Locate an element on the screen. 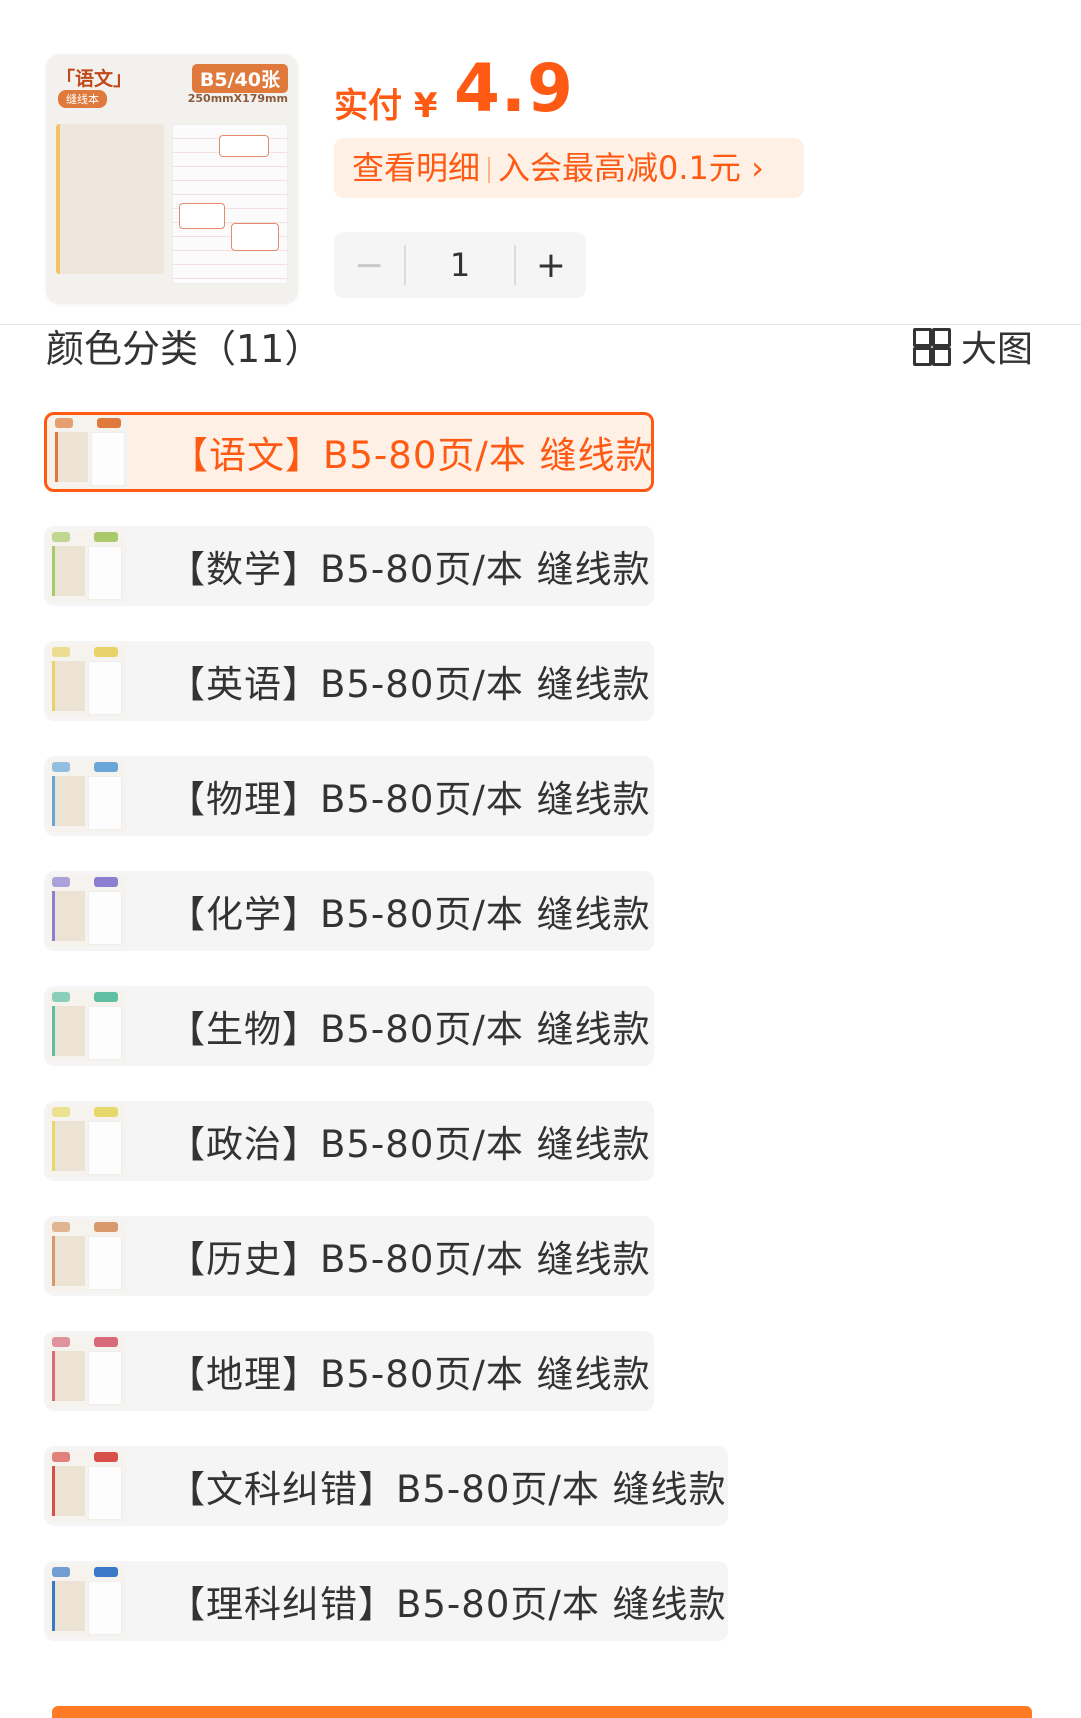 This screenshot has width=1081, height=1718. option-label: 【文科纠错】B5-80页/本 缝线款 is located at coordinates (447, 1489).